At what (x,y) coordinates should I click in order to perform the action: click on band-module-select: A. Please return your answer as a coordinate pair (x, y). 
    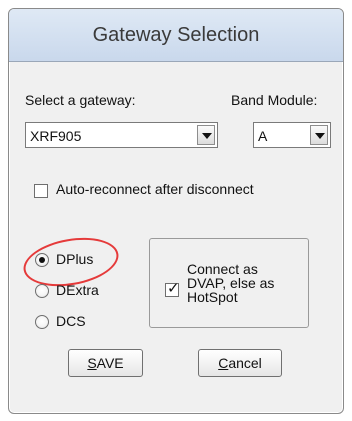
    Looking at the image, I should click on (292, 135).